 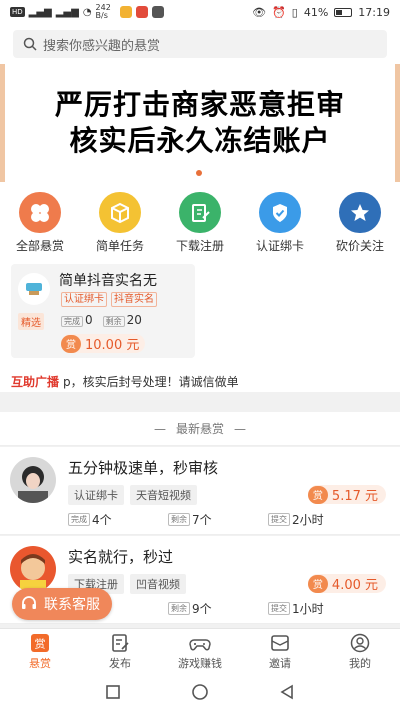 I want to click on box-icon, so click(x=120, y=212).